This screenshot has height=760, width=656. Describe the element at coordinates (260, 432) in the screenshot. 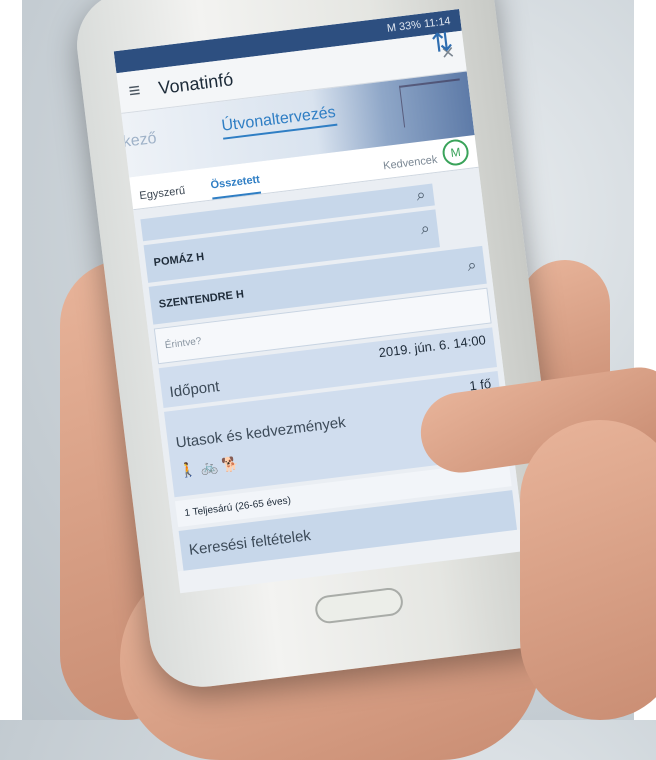

I see `passengers-label: Utasok és kedvezmények` at that location.